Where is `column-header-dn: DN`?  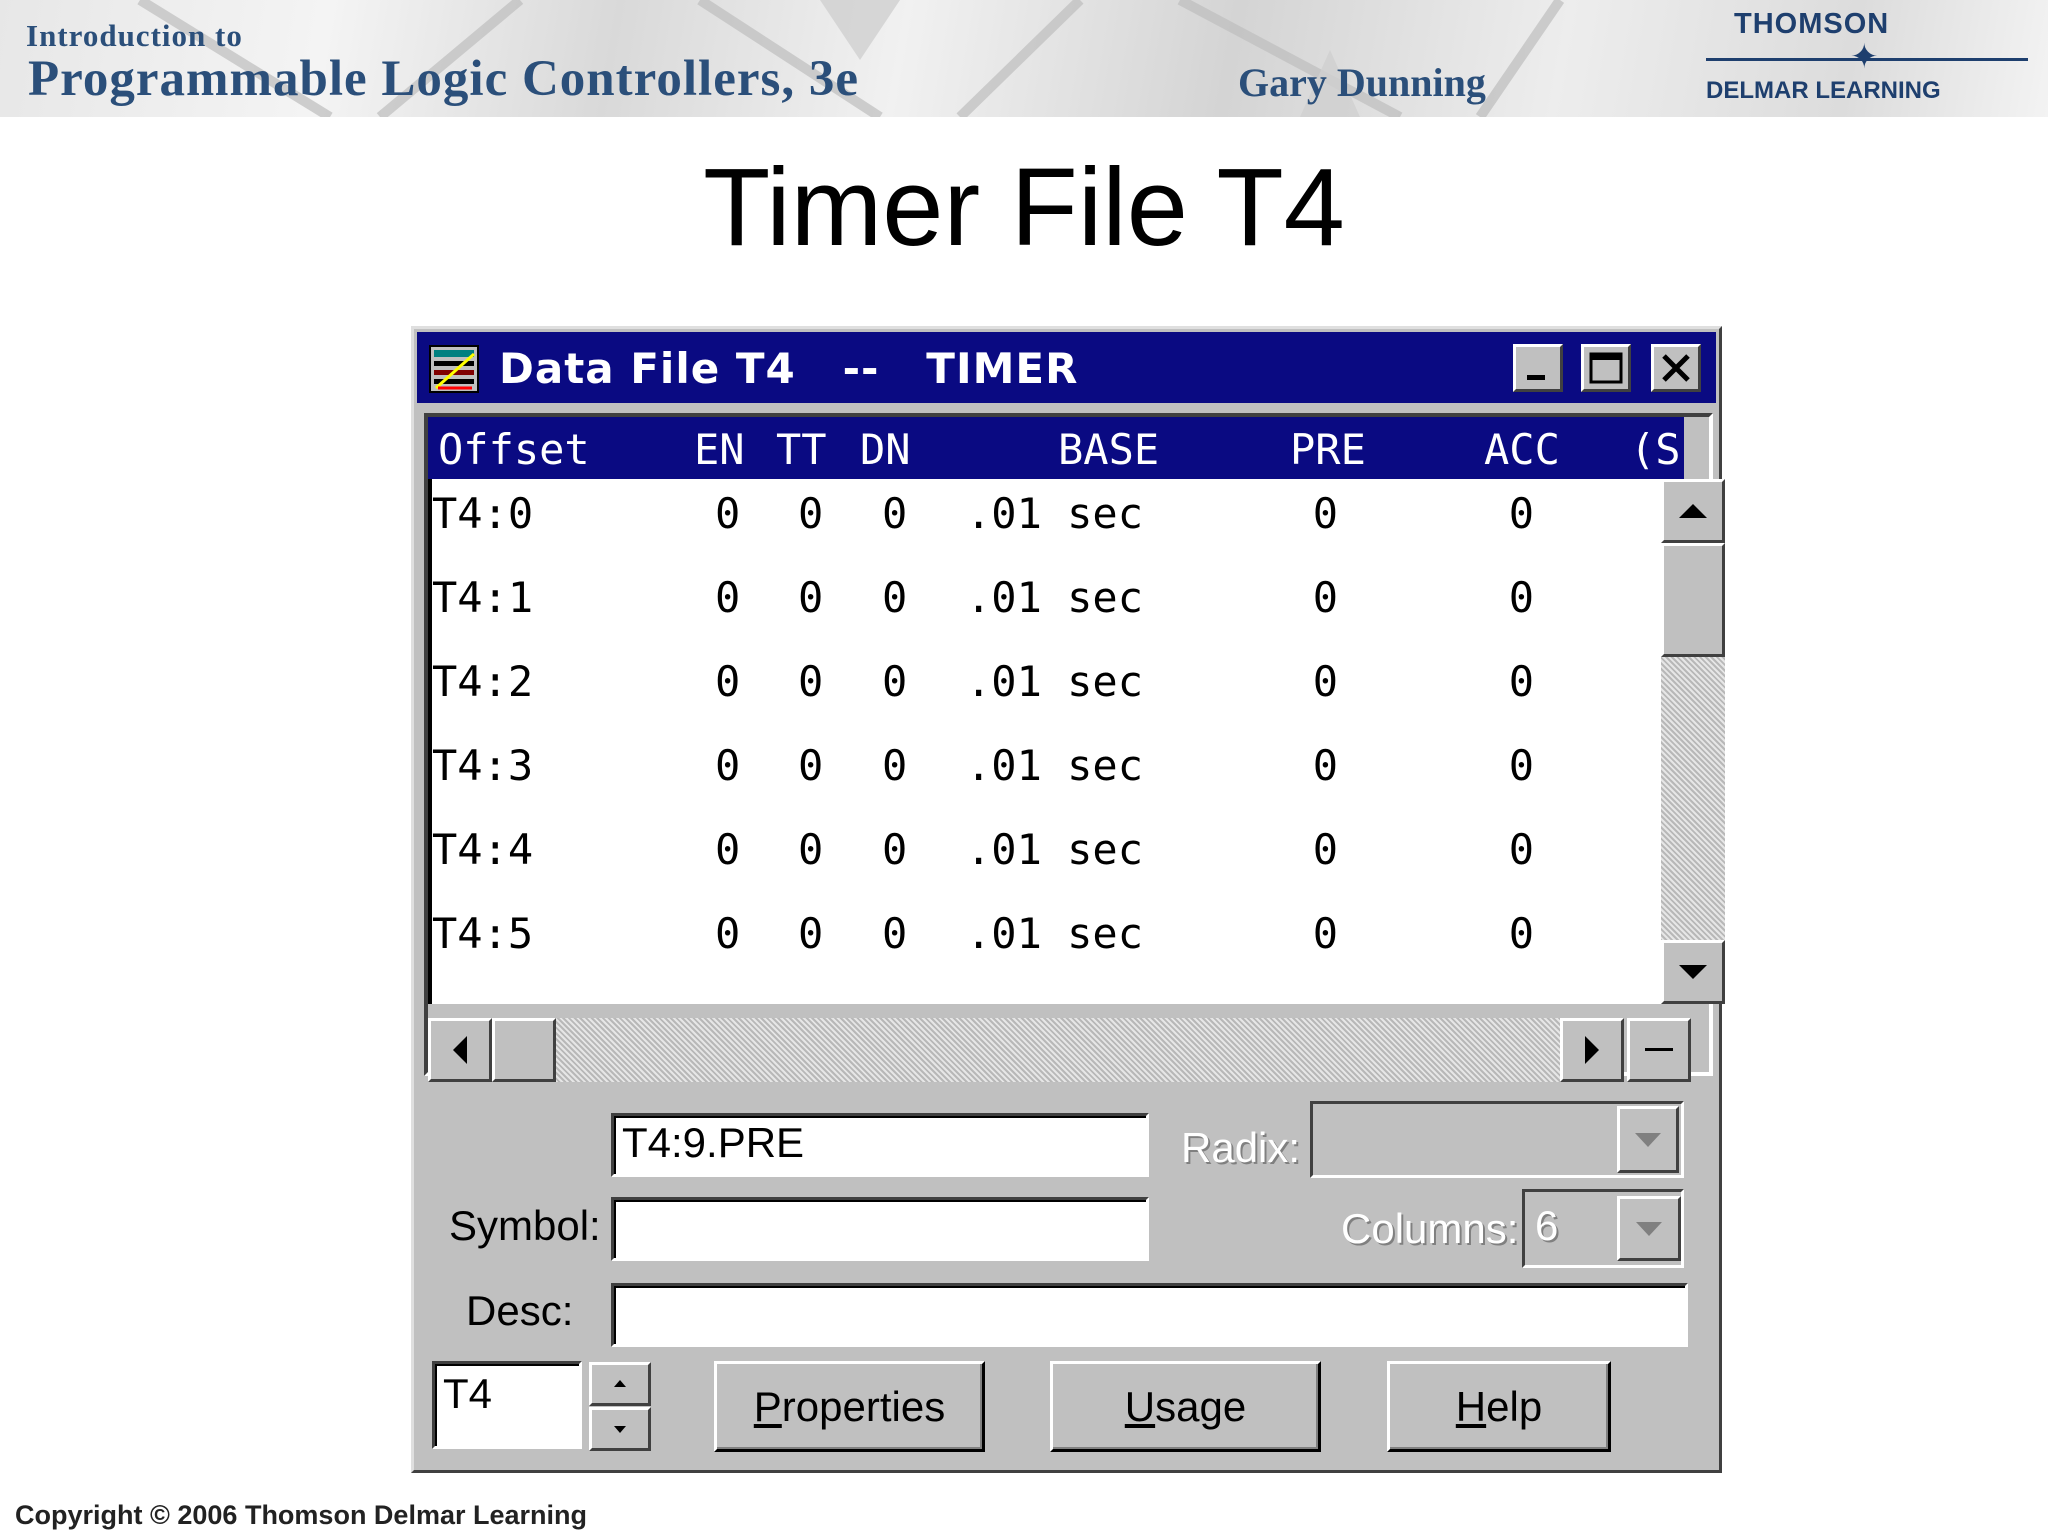
column-header-dn: DN is located at coordinates (885, 449).